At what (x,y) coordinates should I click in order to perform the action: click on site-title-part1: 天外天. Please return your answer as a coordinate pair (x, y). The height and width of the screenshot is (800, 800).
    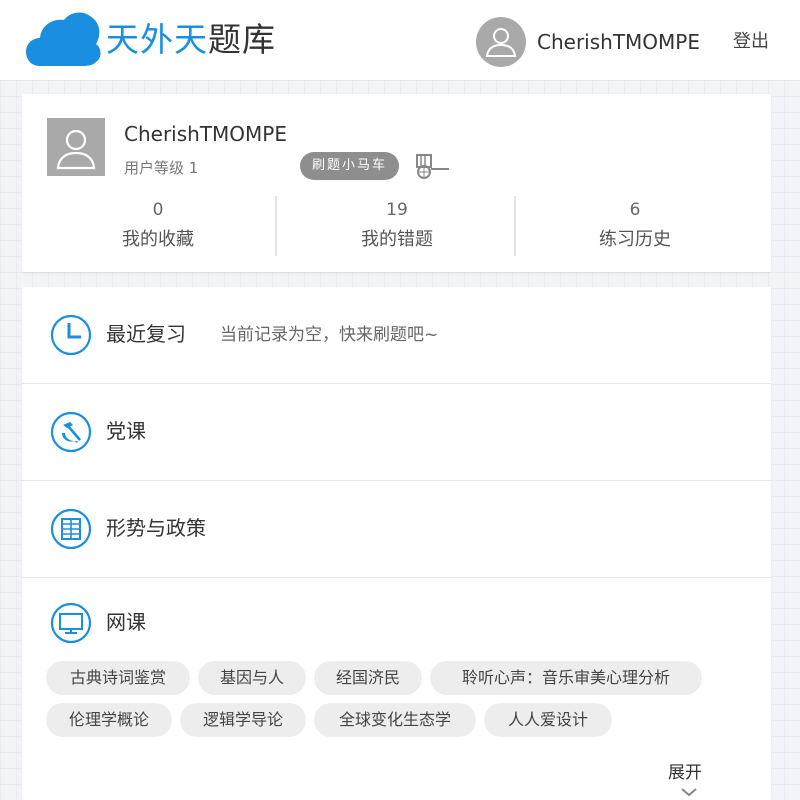
    Looking at the image, I should click on (157, 39).